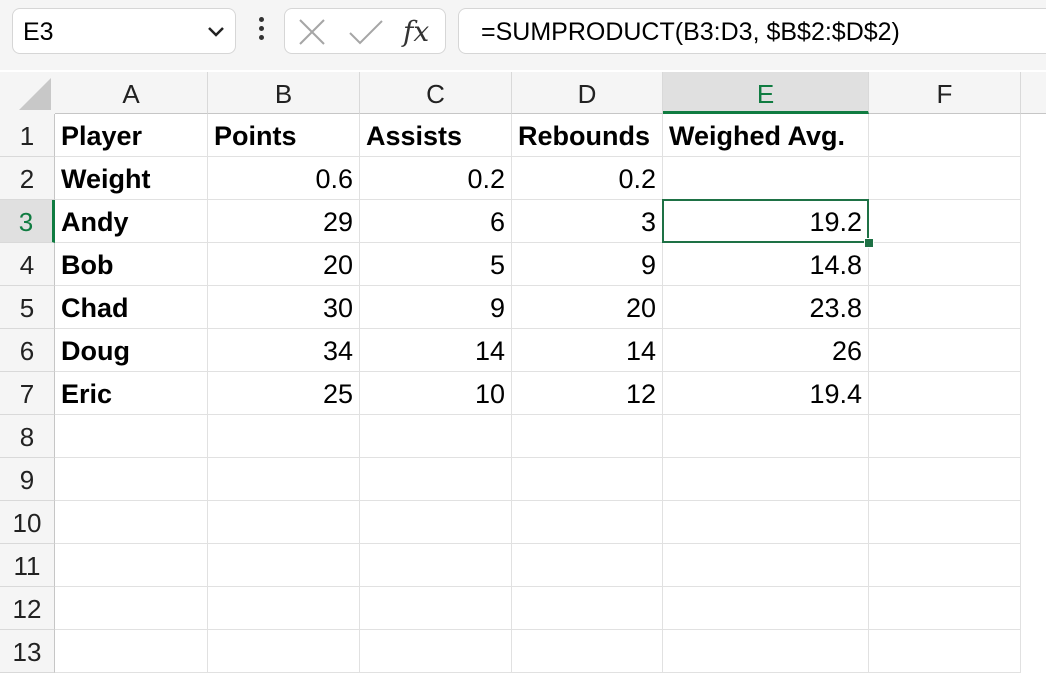 The image size is (1046, 674). I want to click on cell-b5: 30, so click(284, 307).